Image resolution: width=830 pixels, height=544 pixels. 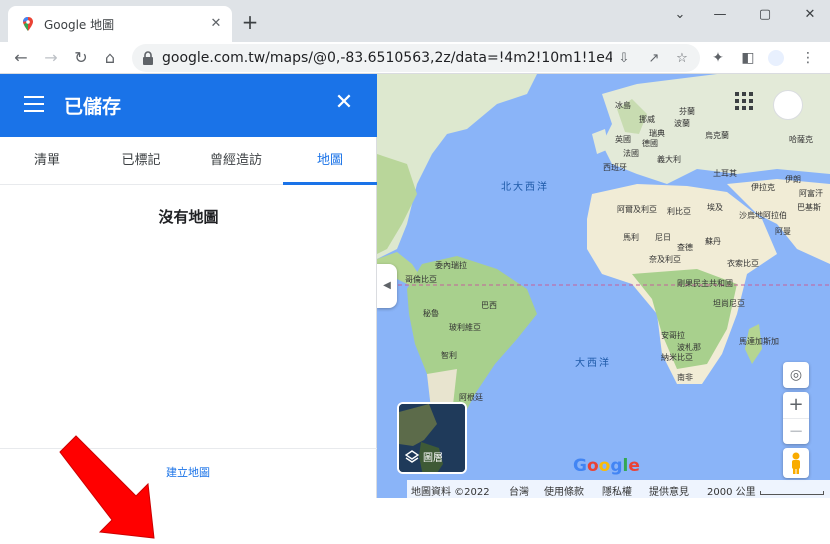 What do you see at coordinates (759, 341) in the screenshot?
I see `place-label: 馬達加斯加` at bounding box center [759, 341].